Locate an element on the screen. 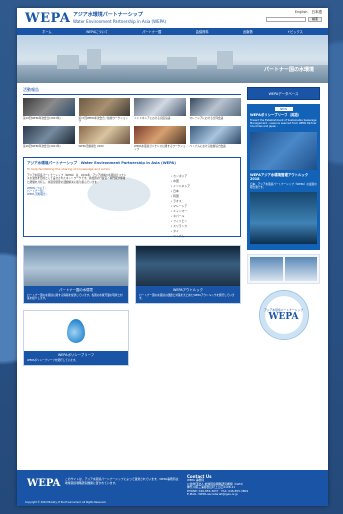 The image size is (343, 514). country-link: ミャンマー is located at coordinates (204, 211).